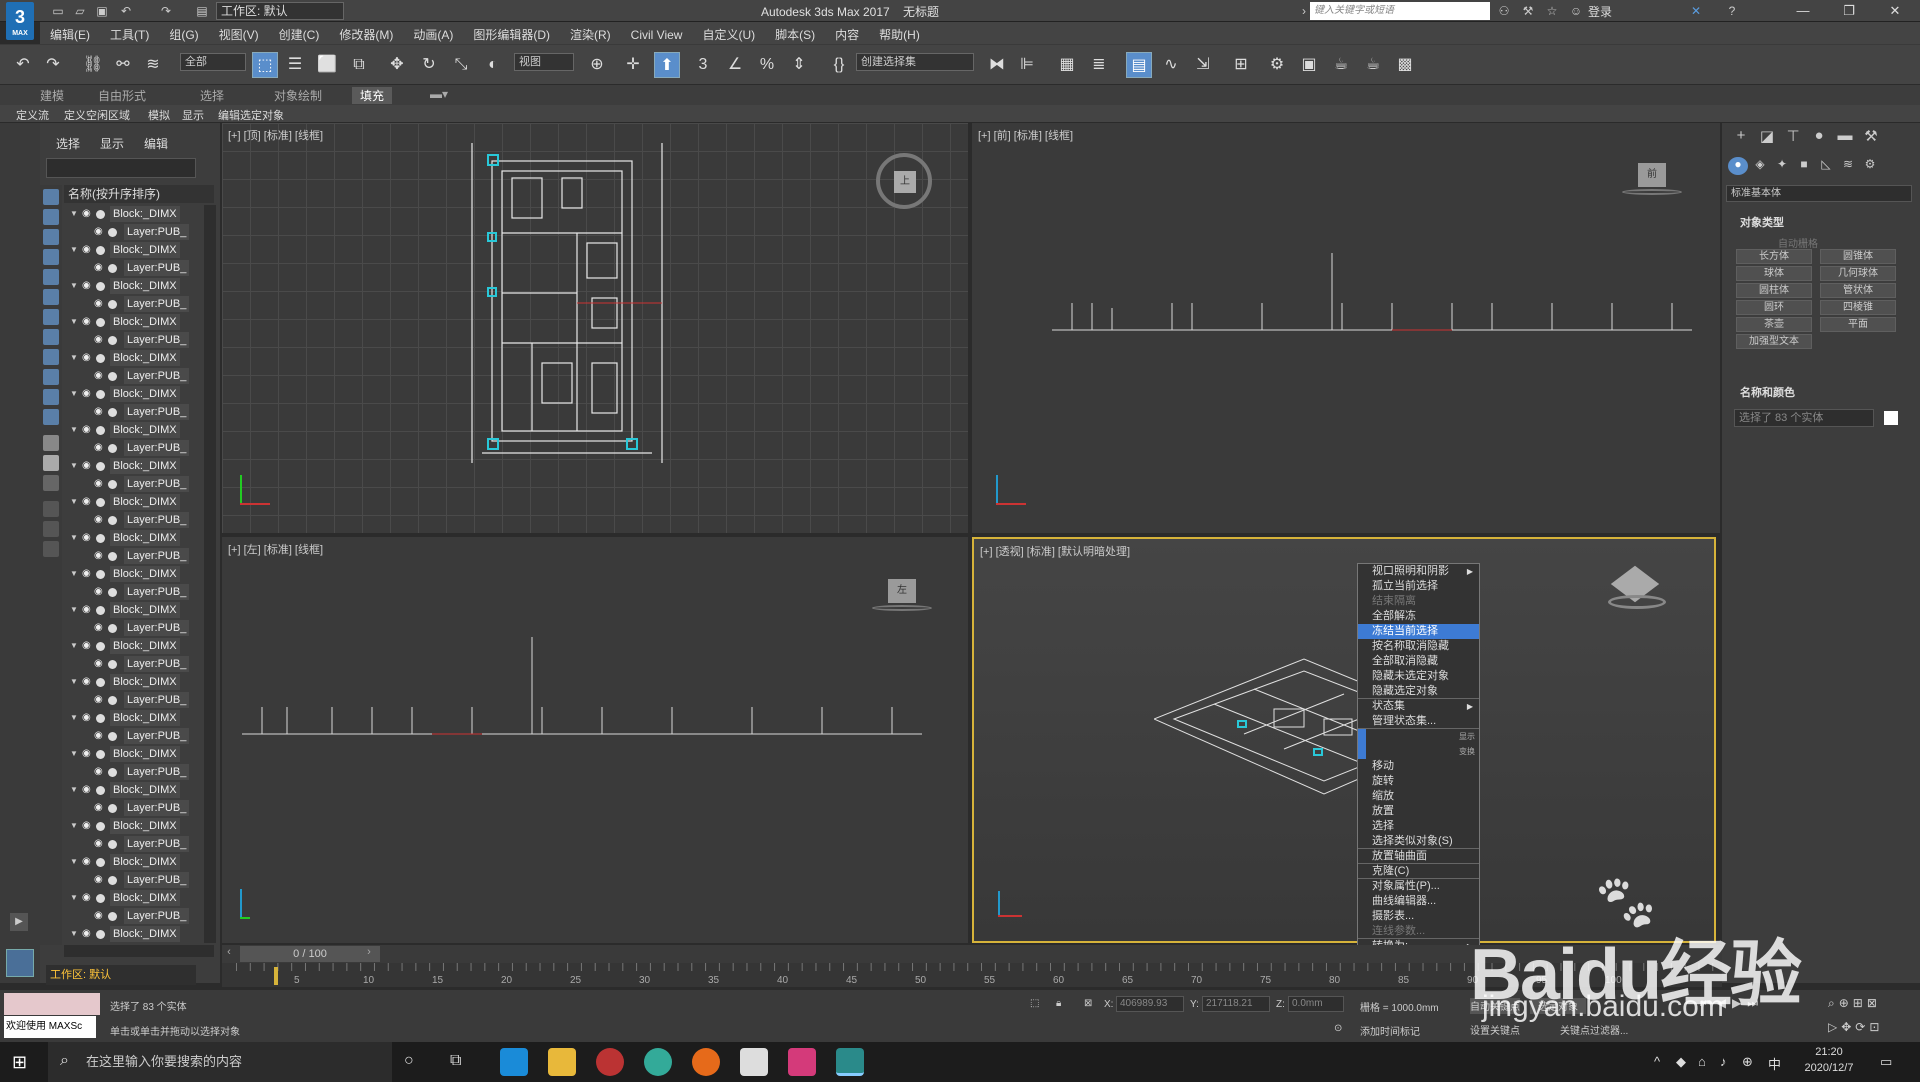 This screenshot has width=1920, height=1082. I want to click on viewcube-top: 上, so click(904, 181).